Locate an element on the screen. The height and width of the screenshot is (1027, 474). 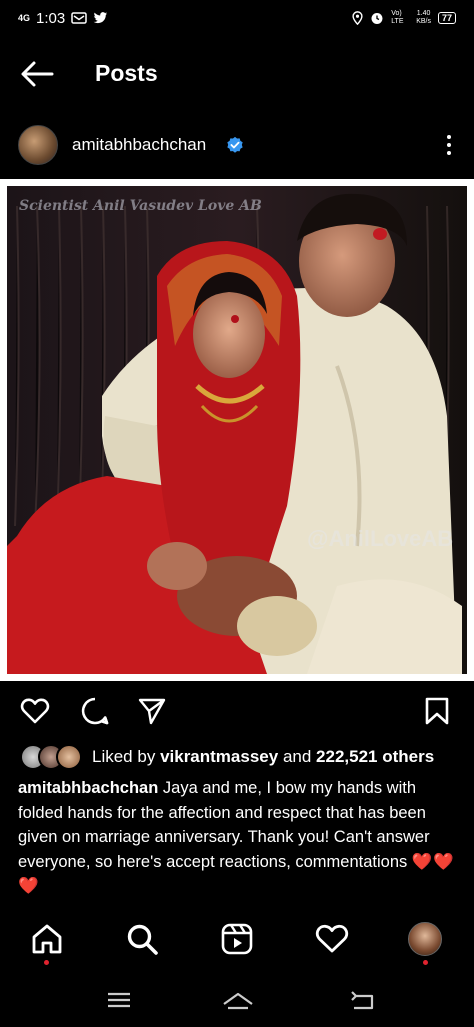
menu-icon is located at coordinates (119, 1000).